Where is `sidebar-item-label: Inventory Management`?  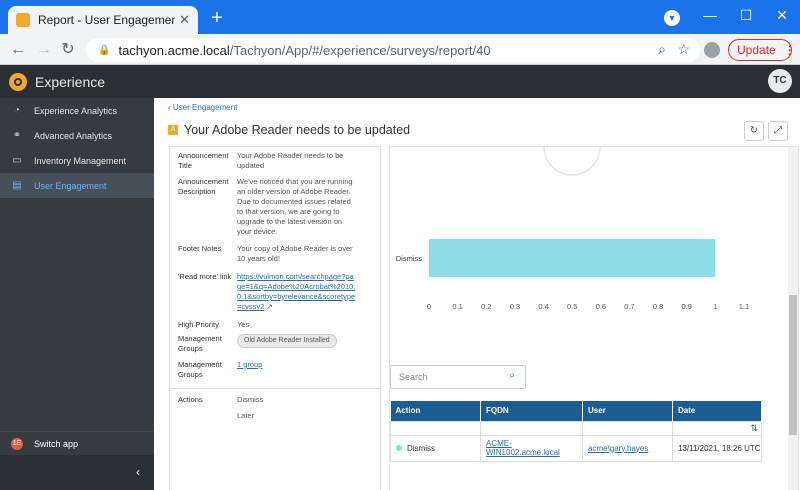 sidebar-item-label: Inventory Management is located at coordinates (80, 160).